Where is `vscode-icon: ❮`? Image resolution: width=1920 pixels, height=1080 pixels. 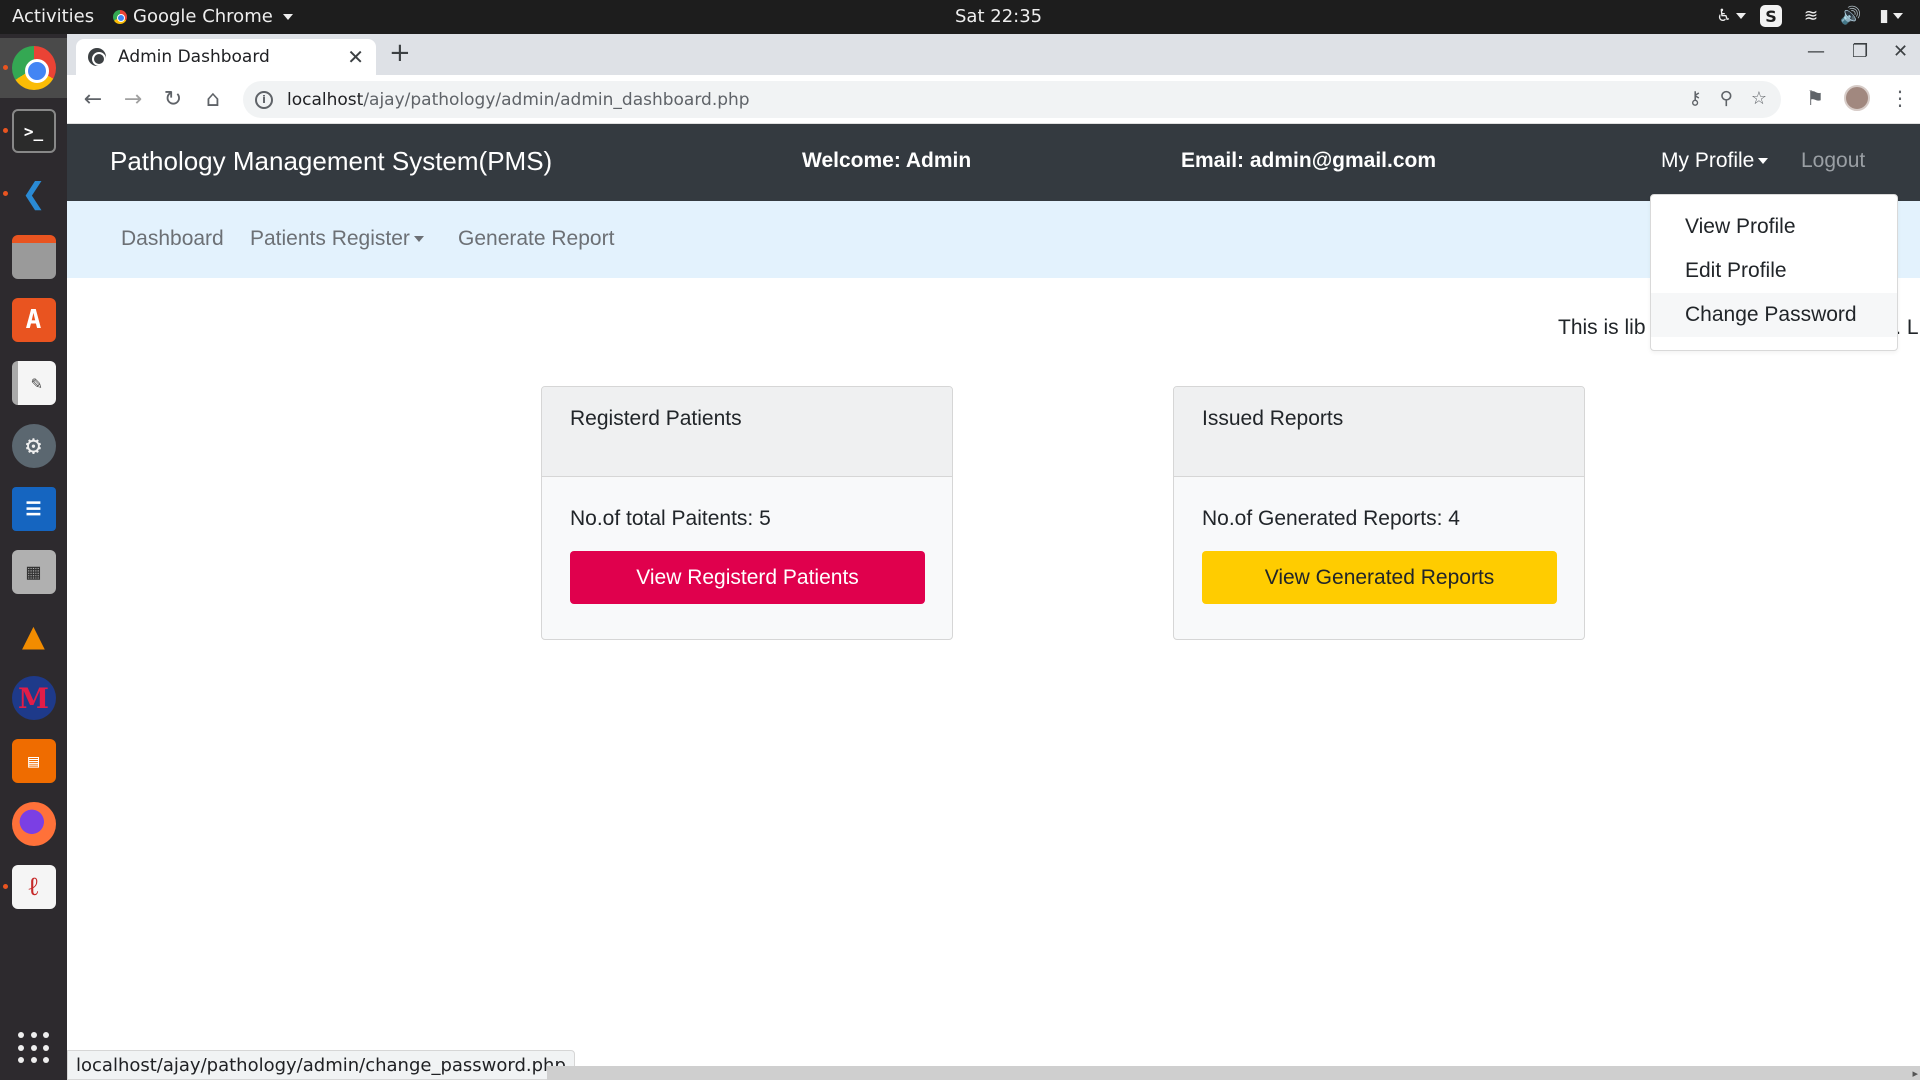 vscode-icon: ❮ is located at coordinates (33, 194).